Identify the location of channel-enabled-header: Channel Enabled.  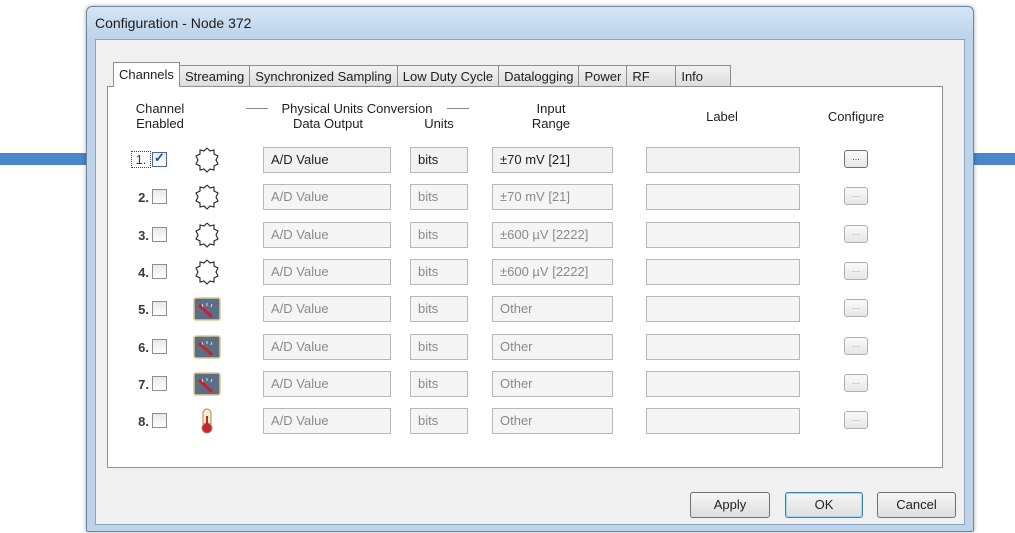
(160, 116).